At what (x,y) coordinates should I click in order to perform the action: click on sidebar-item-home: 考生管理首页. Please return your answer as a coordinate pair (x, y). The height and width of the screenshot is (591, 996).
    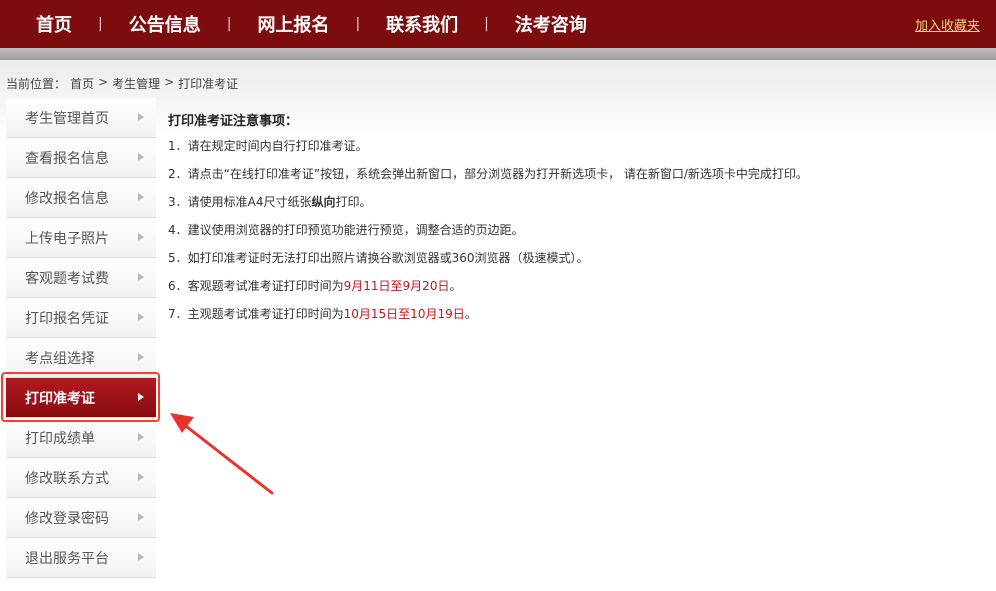
    Looking at the image, I should click on (81, 118).